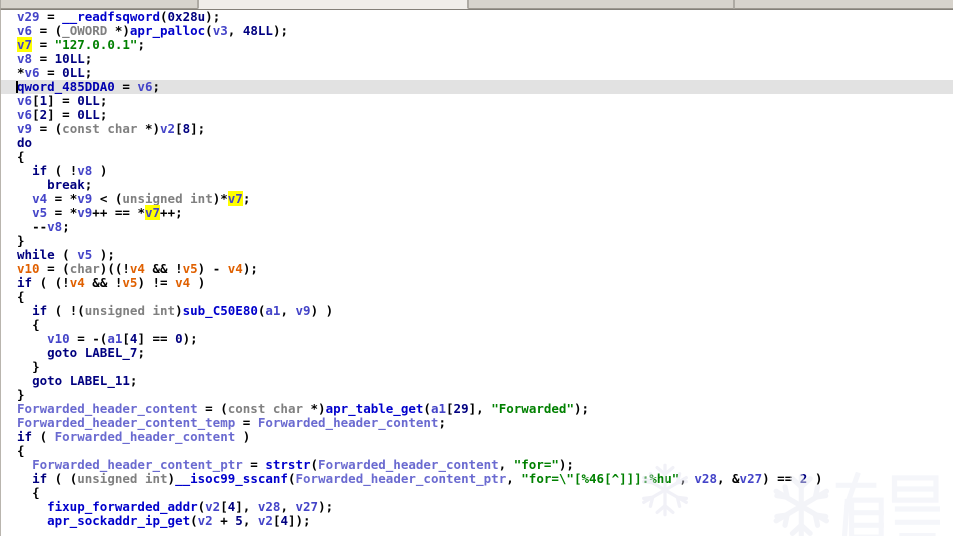  I want to click on code-line: if ( (!v4 && !v5) != v4 ), so click(477, 283).